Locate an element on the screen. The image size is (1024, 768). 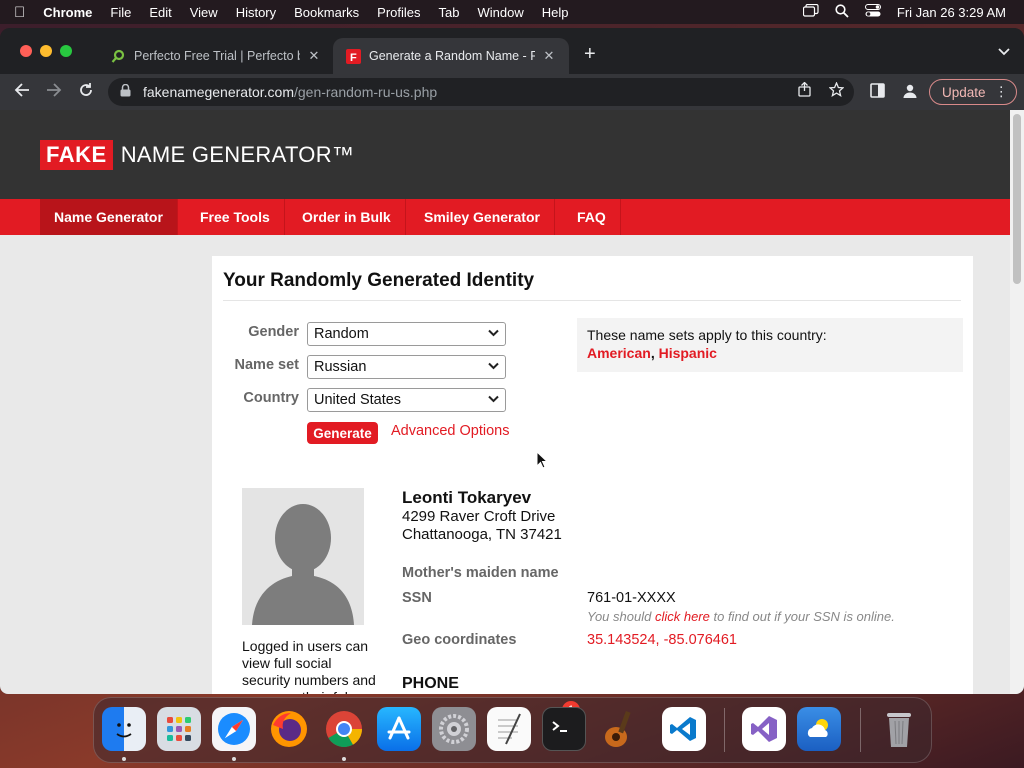
close-window-button is located at coordinates (26, 51).